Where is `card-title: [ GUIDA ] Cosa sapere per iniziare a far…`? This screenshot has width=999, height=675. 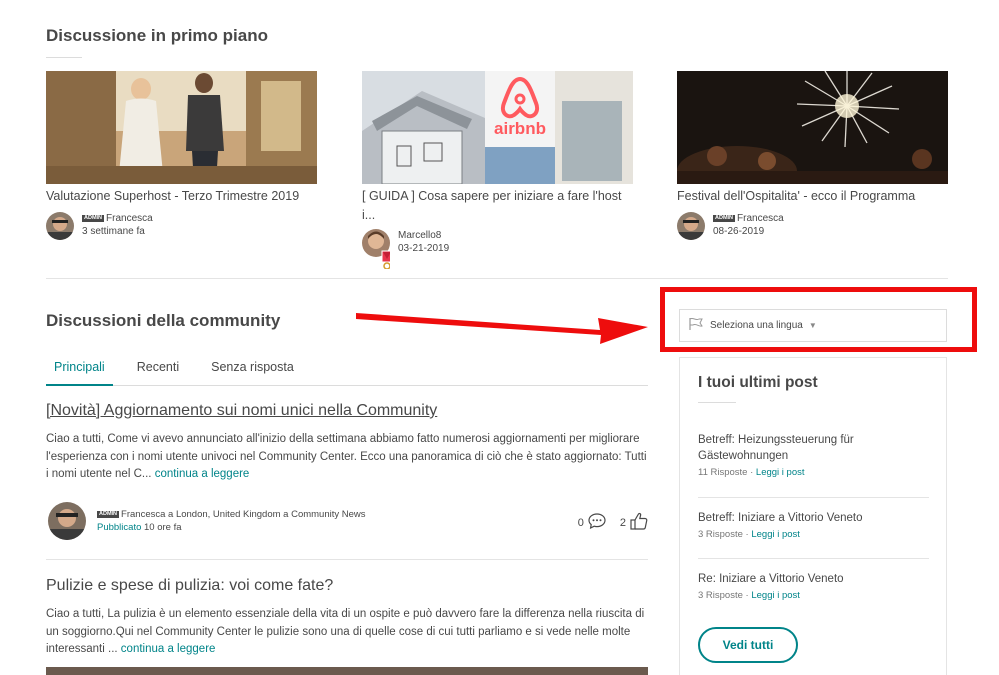
card-title: [ GUIDA ] Cosa sapere per iniziare a far… is located at coordinates (497, 206).